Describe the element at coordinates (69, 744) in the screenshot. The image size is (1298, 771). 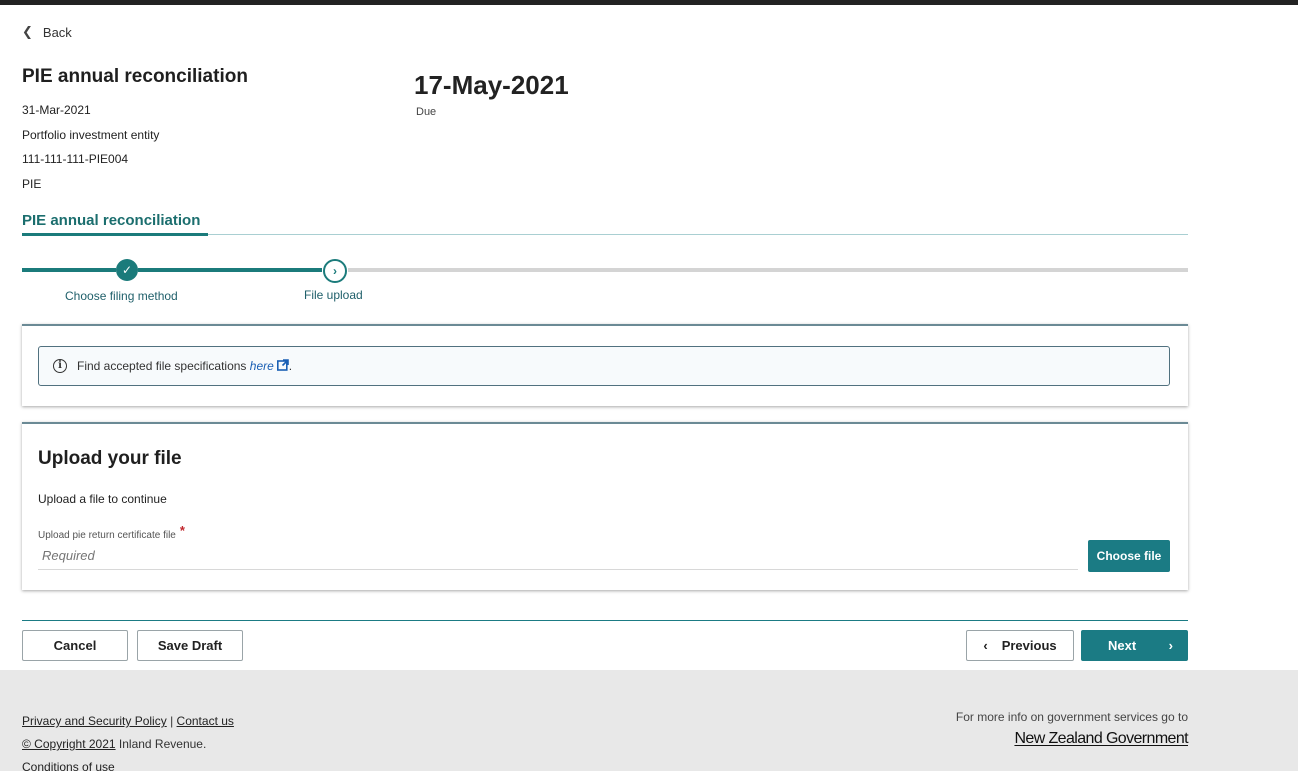
I see `copyright-link: © Copyright 2021` at that location.